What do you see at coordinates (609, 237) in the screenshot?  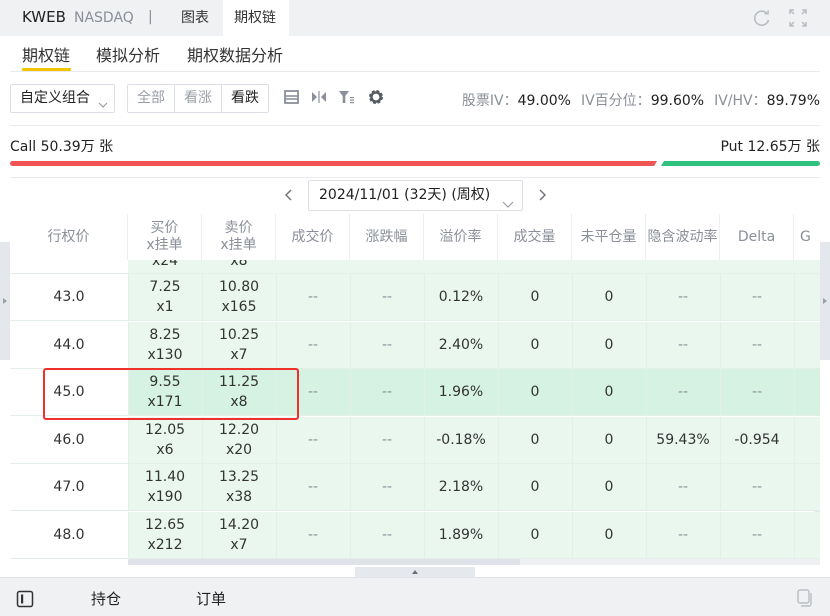 I see `column-header-open-interest: 未平仓量` at bounding box center [609, 237].